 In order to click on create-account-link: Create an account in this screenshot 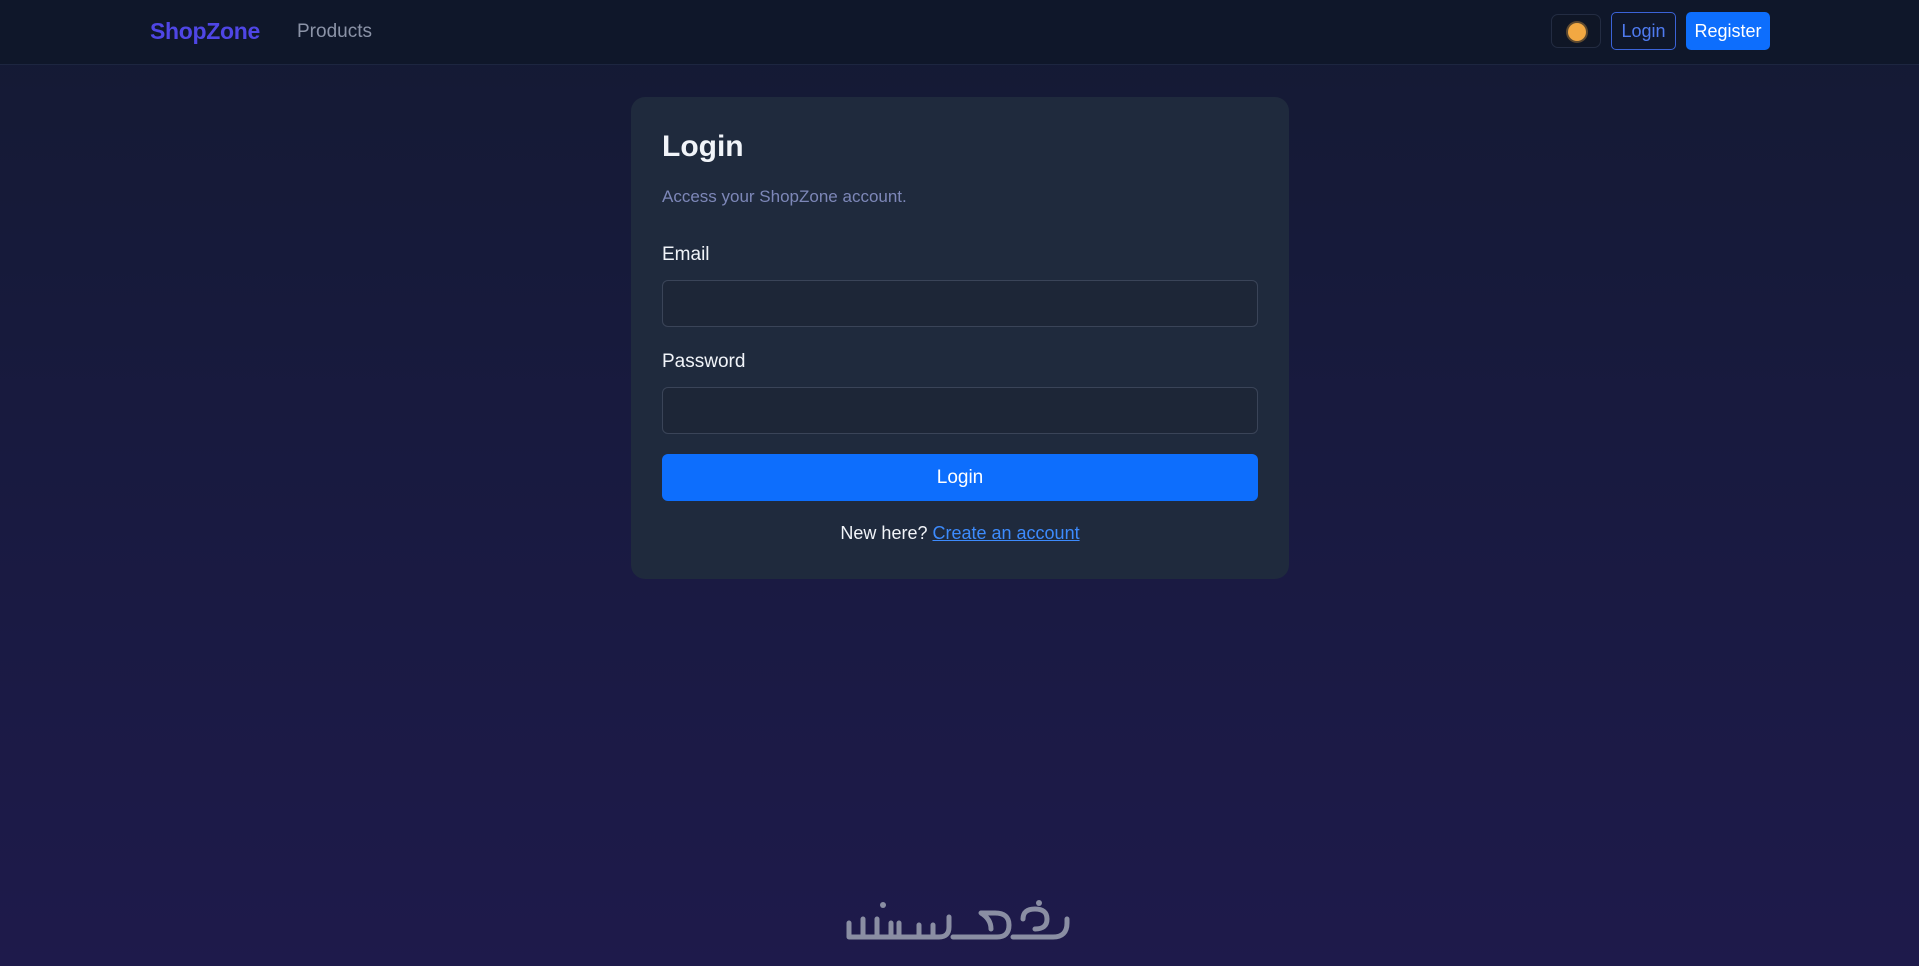, I will do `click(1005, 533)`.